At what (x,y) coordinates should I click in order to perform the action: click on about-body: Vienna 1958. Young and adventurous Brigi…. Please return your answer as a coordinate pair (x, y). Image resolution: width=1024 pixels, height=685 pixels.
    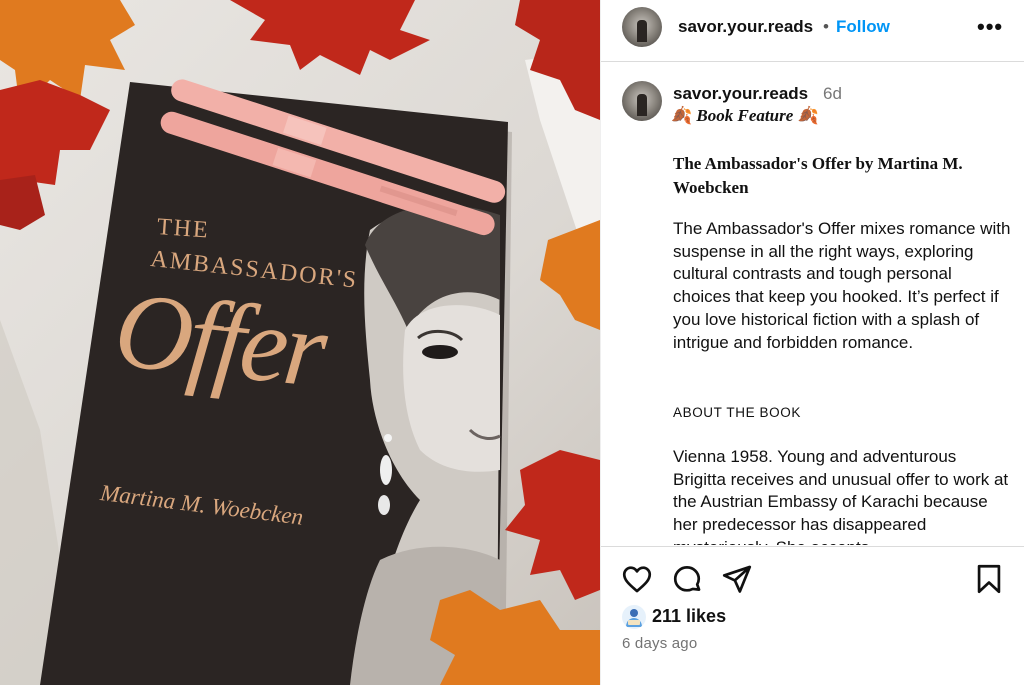
    Looking at the image, I should click on (841, 496).